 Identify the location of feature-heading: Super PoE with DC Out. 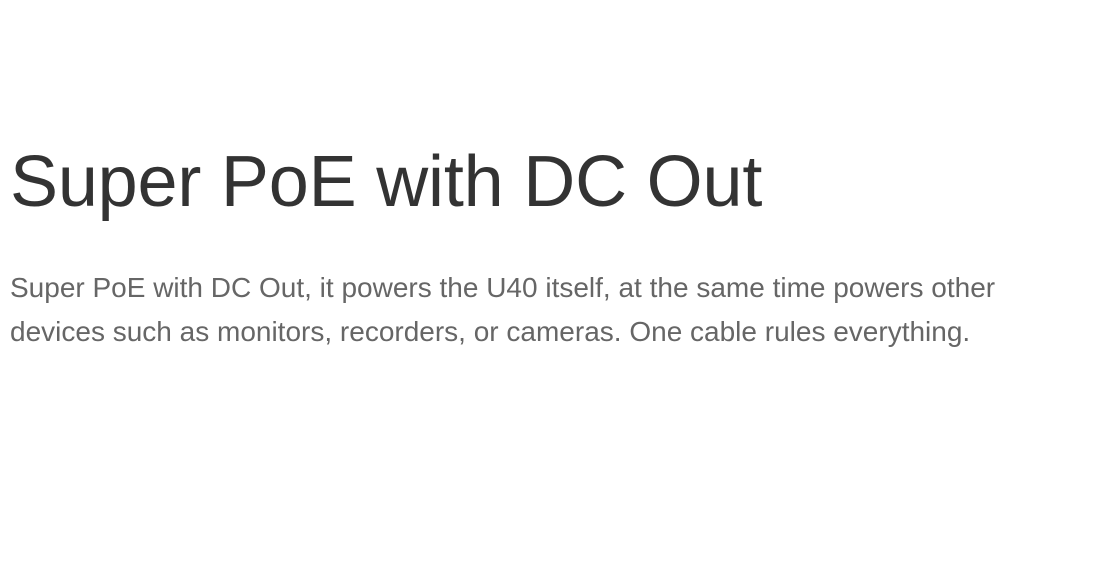
(386, 182).